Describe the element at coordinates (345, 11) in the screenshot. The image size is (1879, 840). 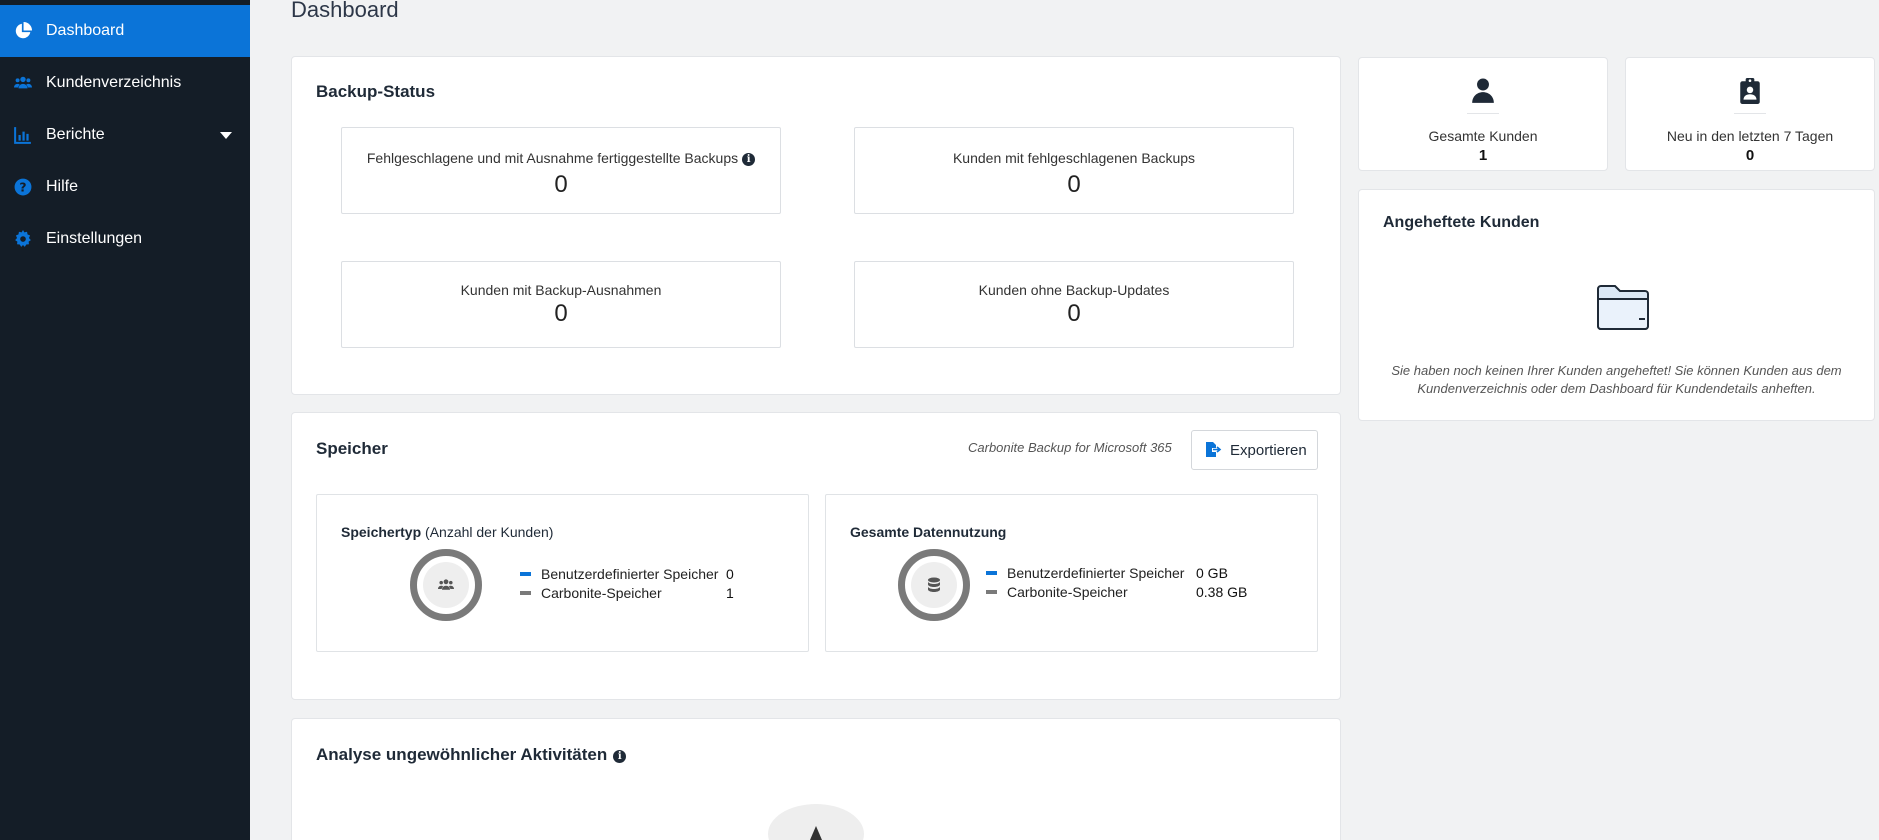
I see `page-title: Dashboard` at that location.